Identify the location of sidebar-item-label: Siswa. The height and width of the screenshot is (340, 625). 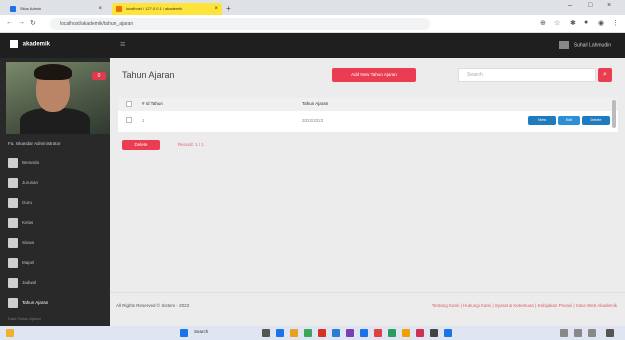
(28, 242).